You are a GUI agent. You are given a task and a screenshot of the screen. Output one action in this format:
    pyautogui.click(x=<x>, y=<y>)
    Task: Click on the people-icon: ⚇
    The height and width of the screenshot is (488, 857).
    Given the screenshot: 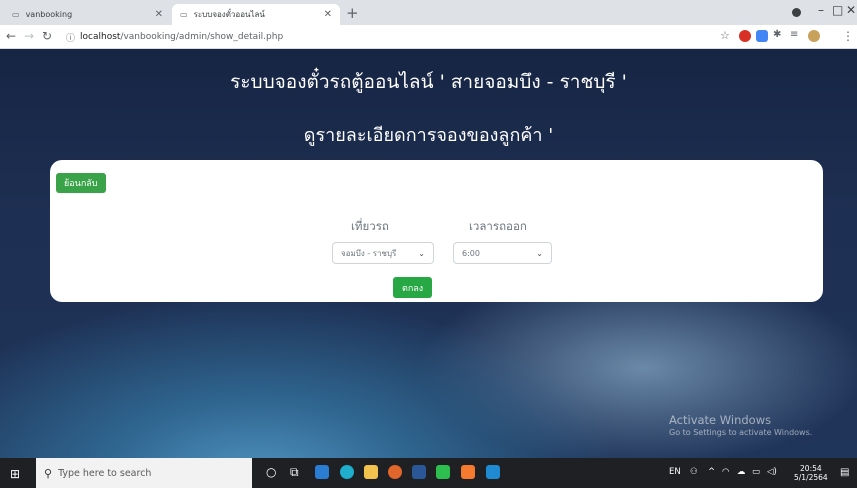 What is the action you would take?
    pyautogui.click(x=694, y=472)
    